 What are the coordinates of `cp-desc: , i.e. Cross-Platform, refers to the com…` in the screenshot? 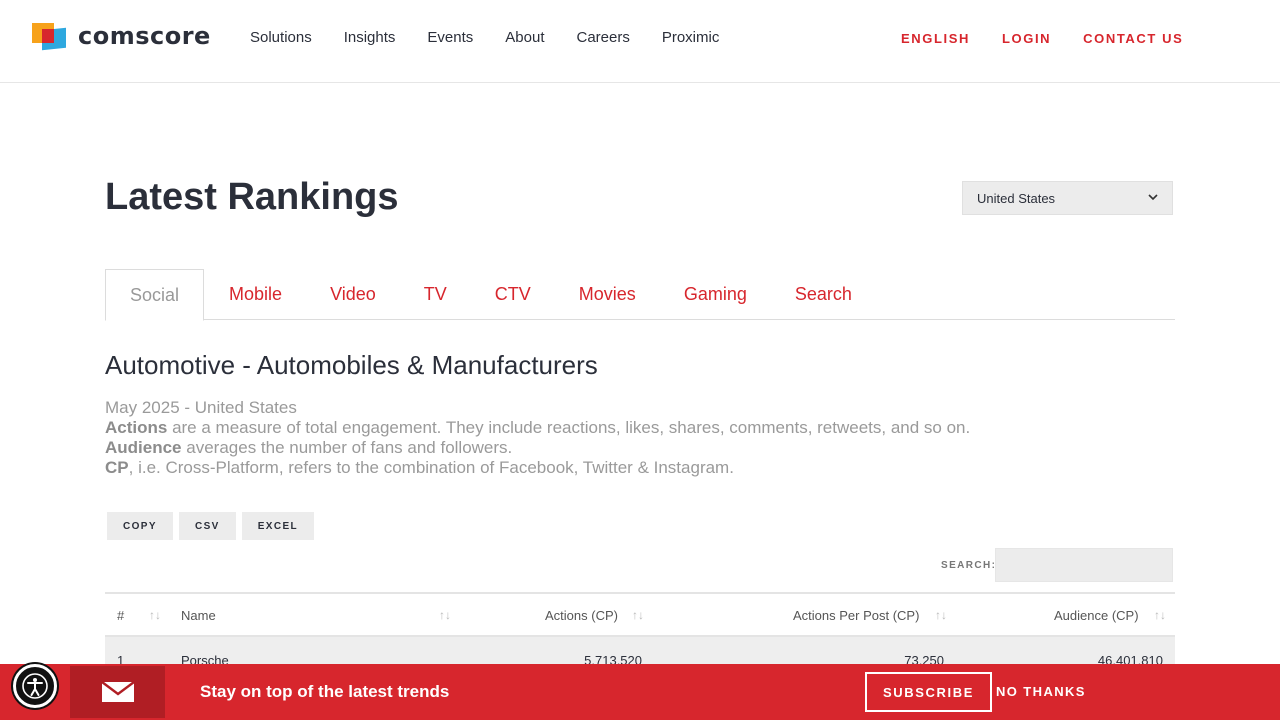 It's located at (431, 467).